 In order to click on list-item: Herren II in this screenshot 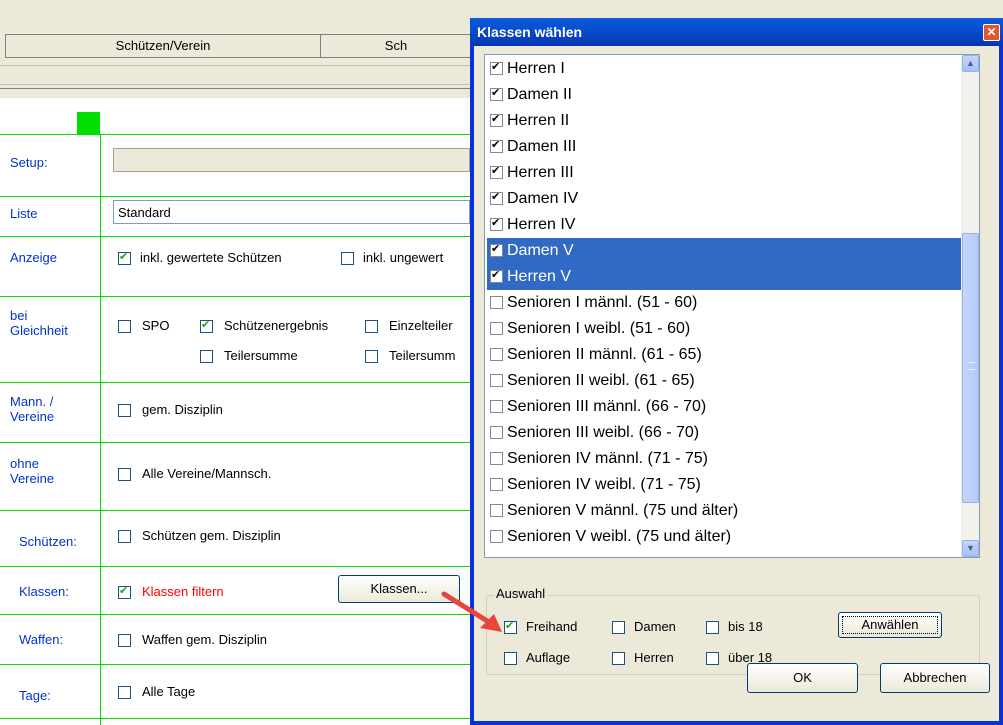, I will do `click(724, 121)`.